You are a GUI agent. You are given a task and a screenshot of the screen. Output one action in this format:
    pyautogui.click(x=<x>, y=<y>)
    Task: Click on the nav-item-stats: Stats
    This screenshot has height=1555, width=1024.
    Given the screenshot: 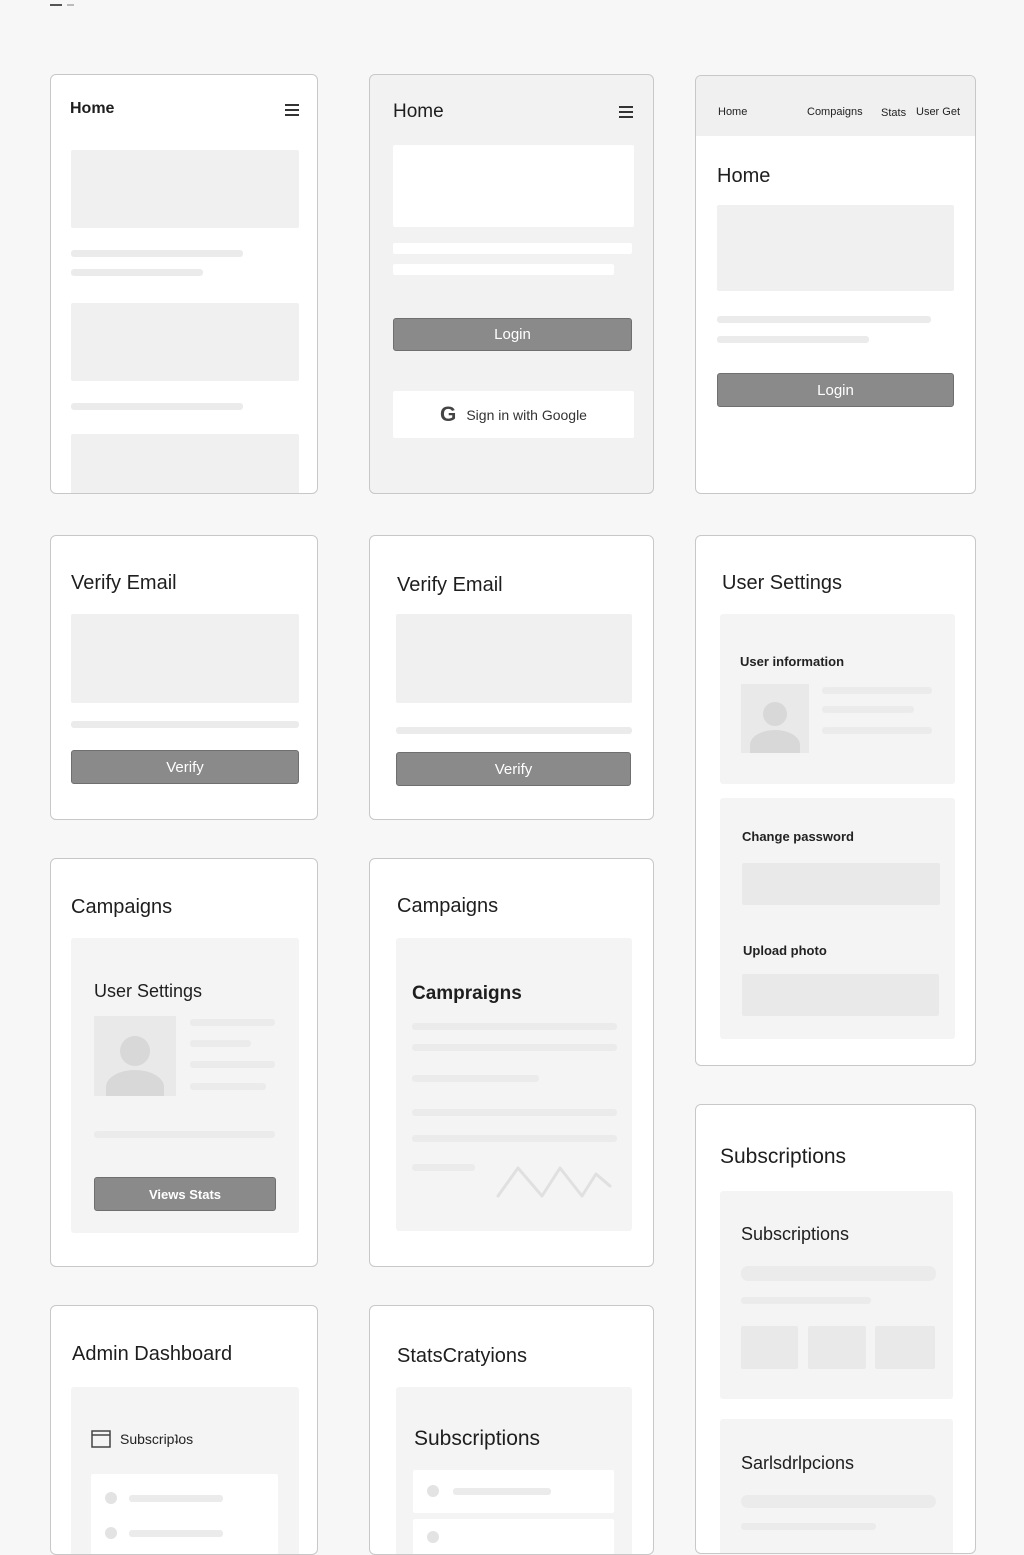 What is the action you would take?
    pyautogui.click(x=893, y=113)
    